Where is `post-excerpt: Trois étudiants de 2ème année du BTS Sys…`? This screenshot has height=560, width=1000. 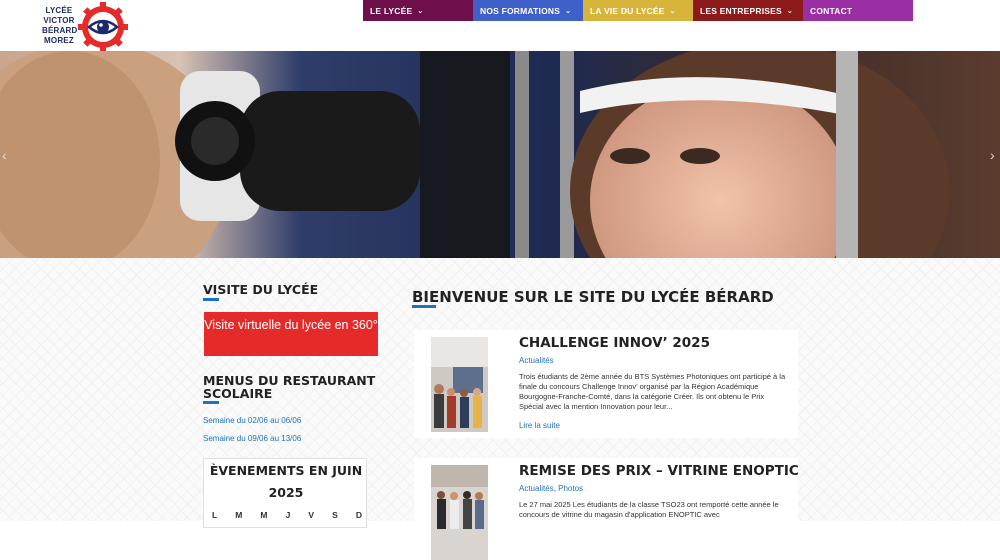 post-excerpt: Trois étudiants de 2ème année du BTS Sys… is located at coordinates (652, 391).